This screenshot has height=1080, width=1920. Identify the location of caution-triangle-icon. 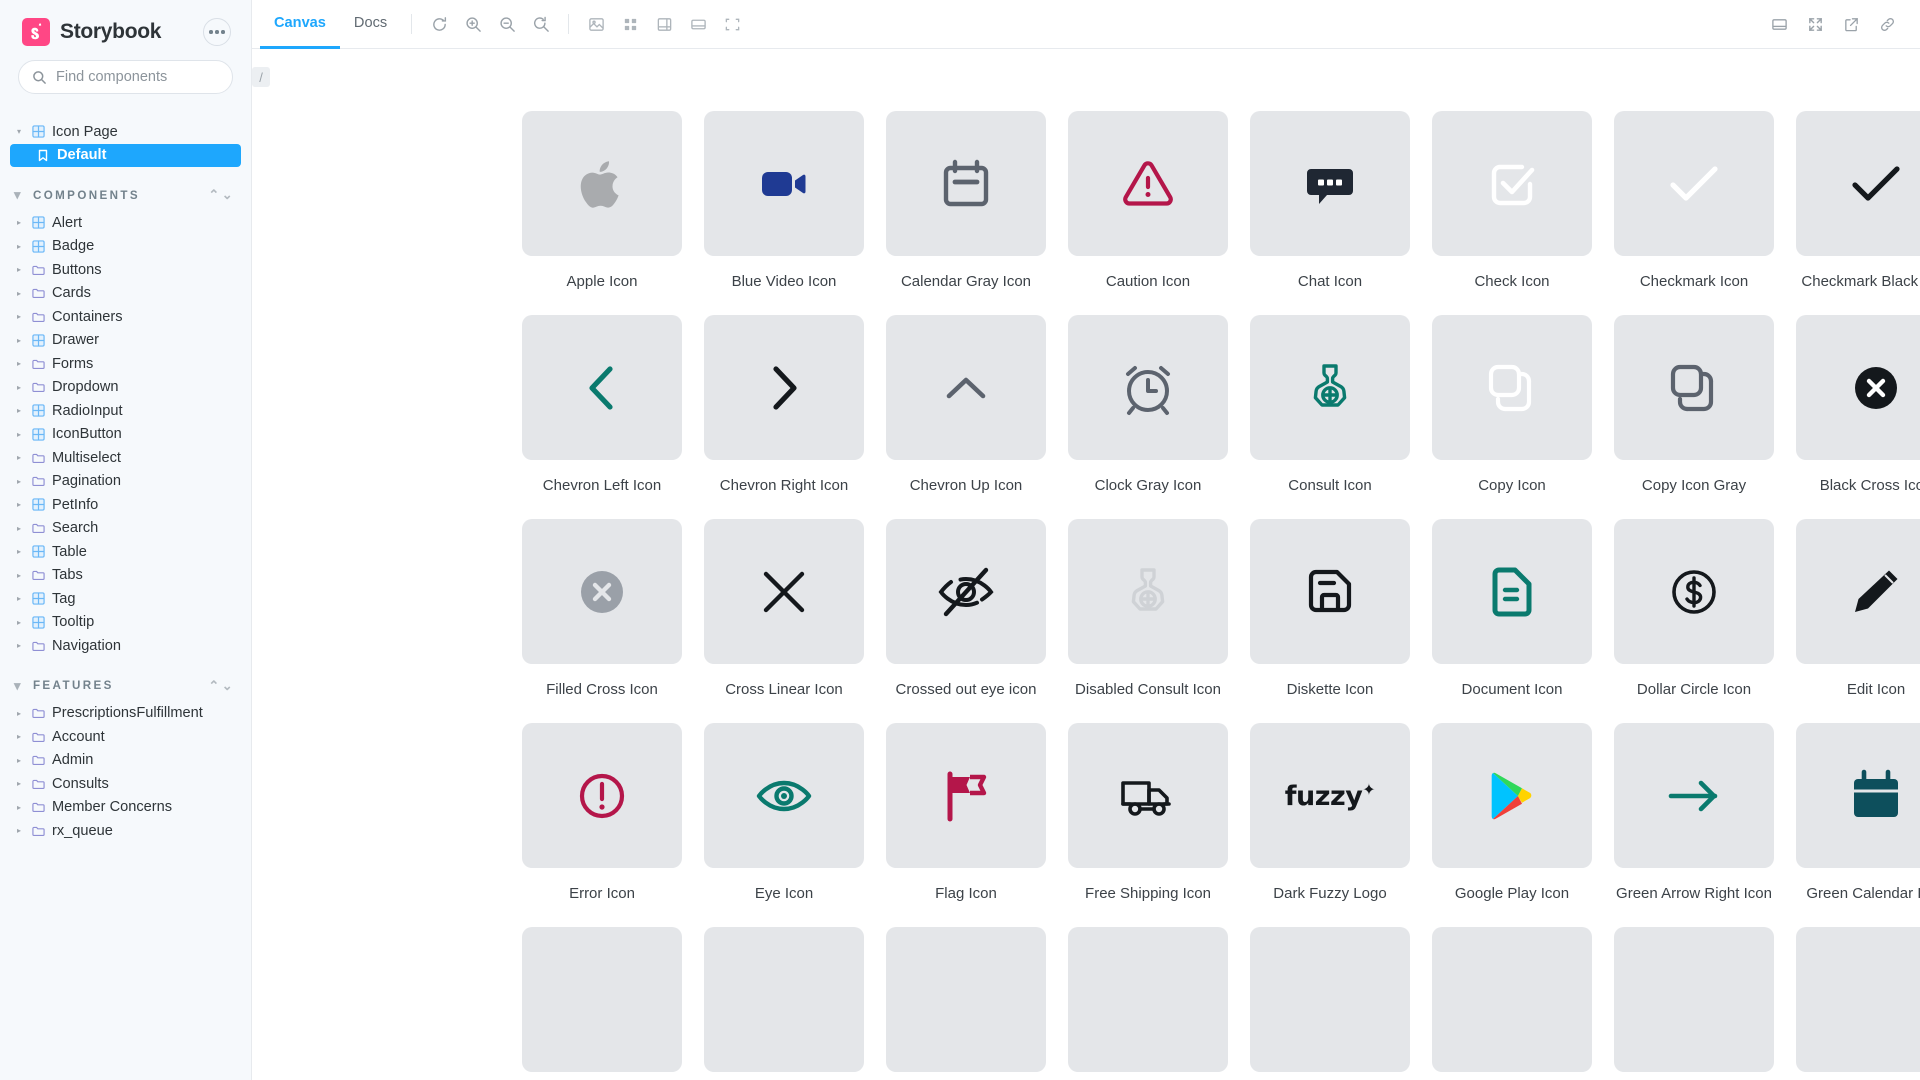
(1148, 183).